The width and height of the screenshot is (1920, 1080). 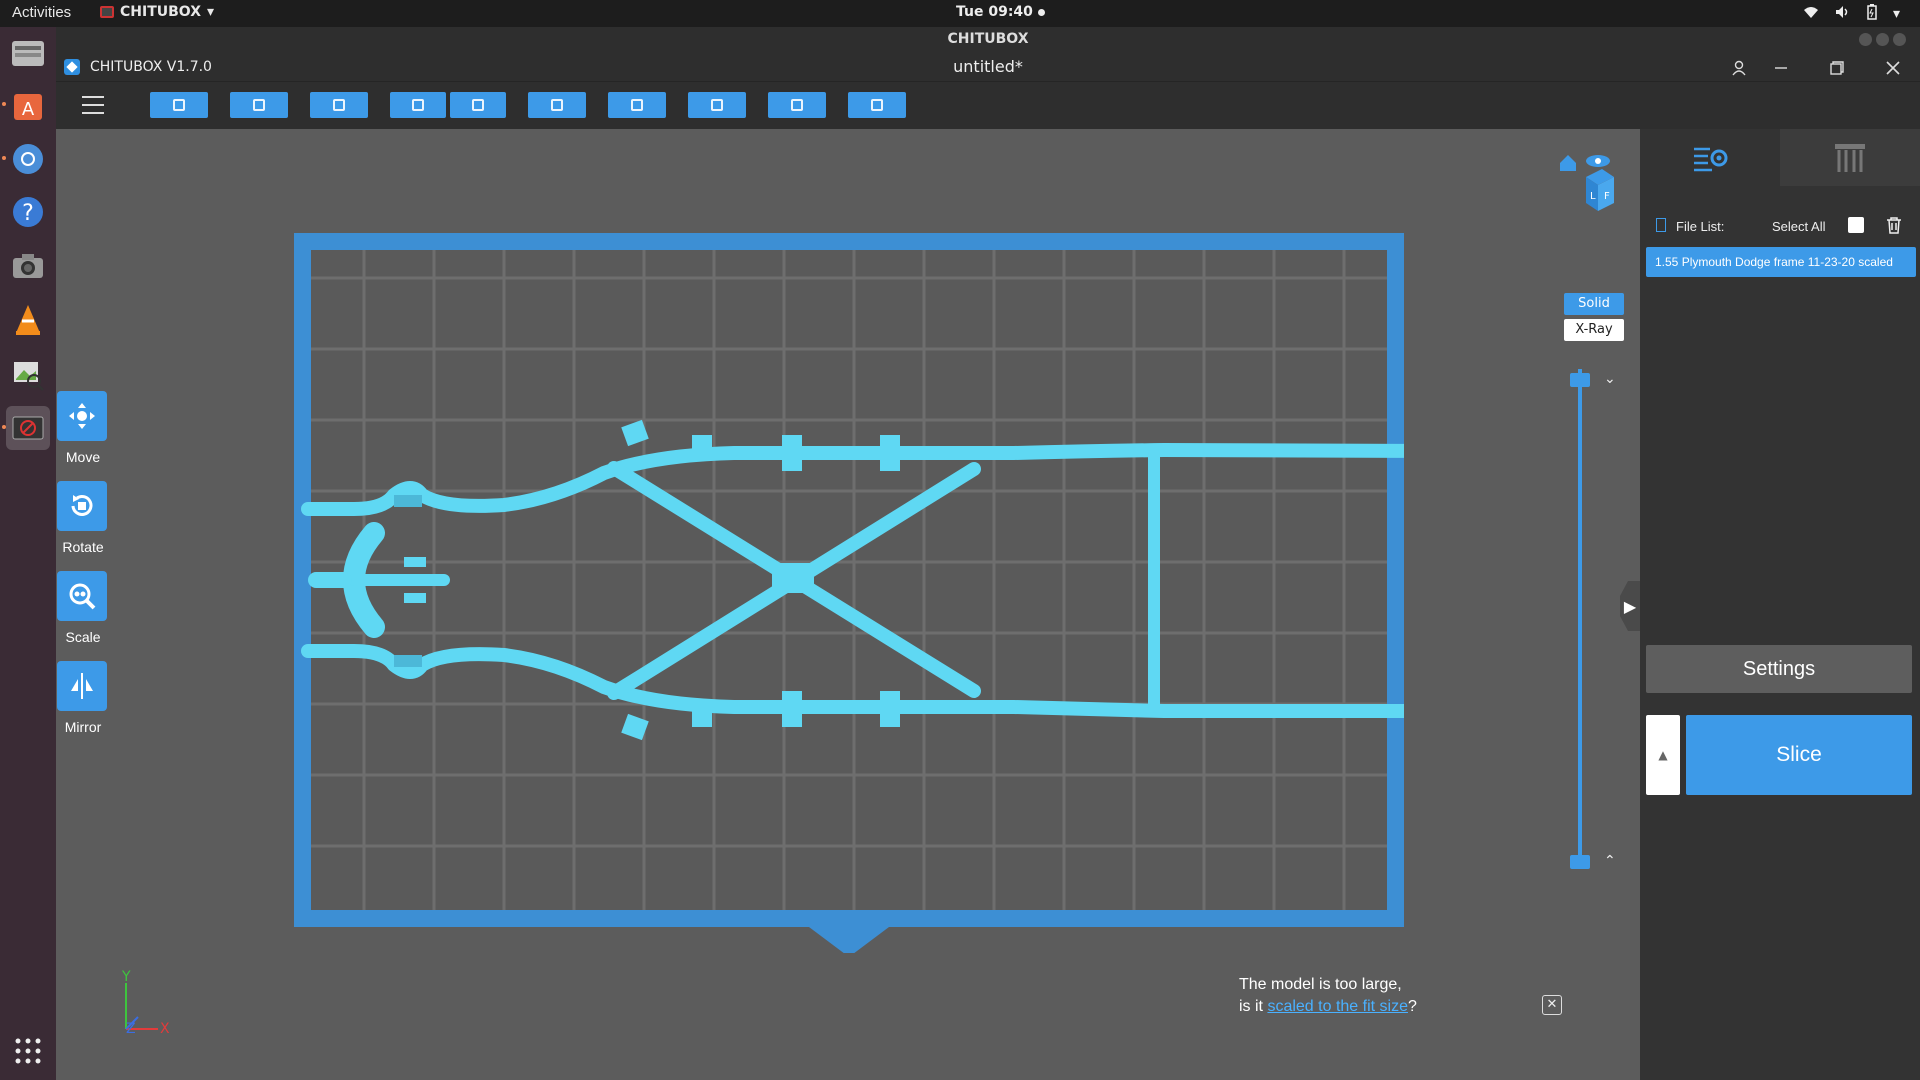 What do you see at coordinates (1580, 619) in the screenshot?
I see `layer-slider-track` at bounding box center [1580, 619].